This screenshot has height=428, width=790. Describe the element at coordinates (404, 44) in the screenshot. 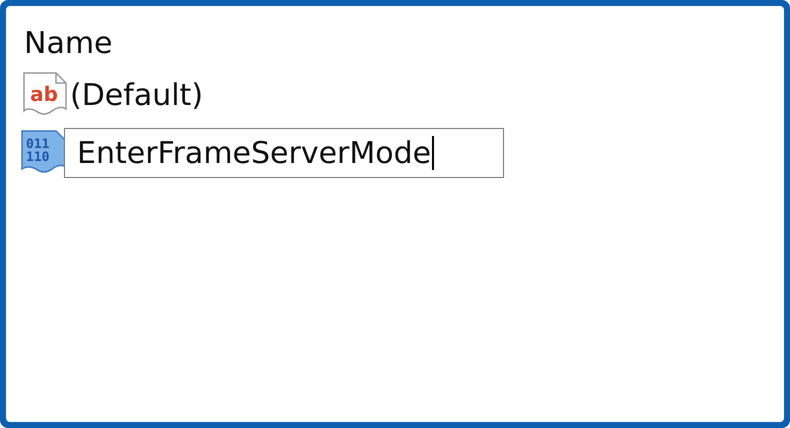

I see `column-header: Name` at that location.